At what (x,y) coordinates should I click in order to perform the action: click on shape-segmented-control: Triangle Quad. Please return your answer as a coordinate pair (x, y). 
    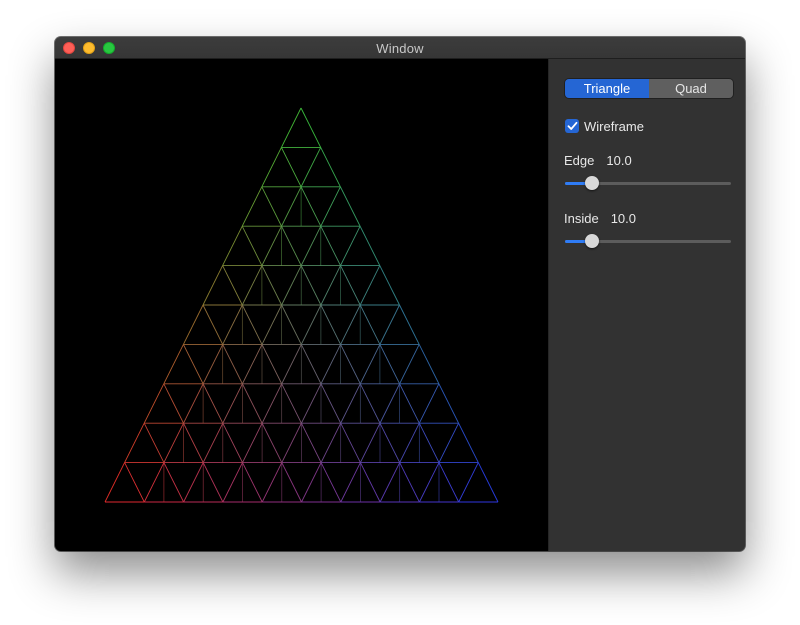
    Looking at the image, I should click on (649, 88).